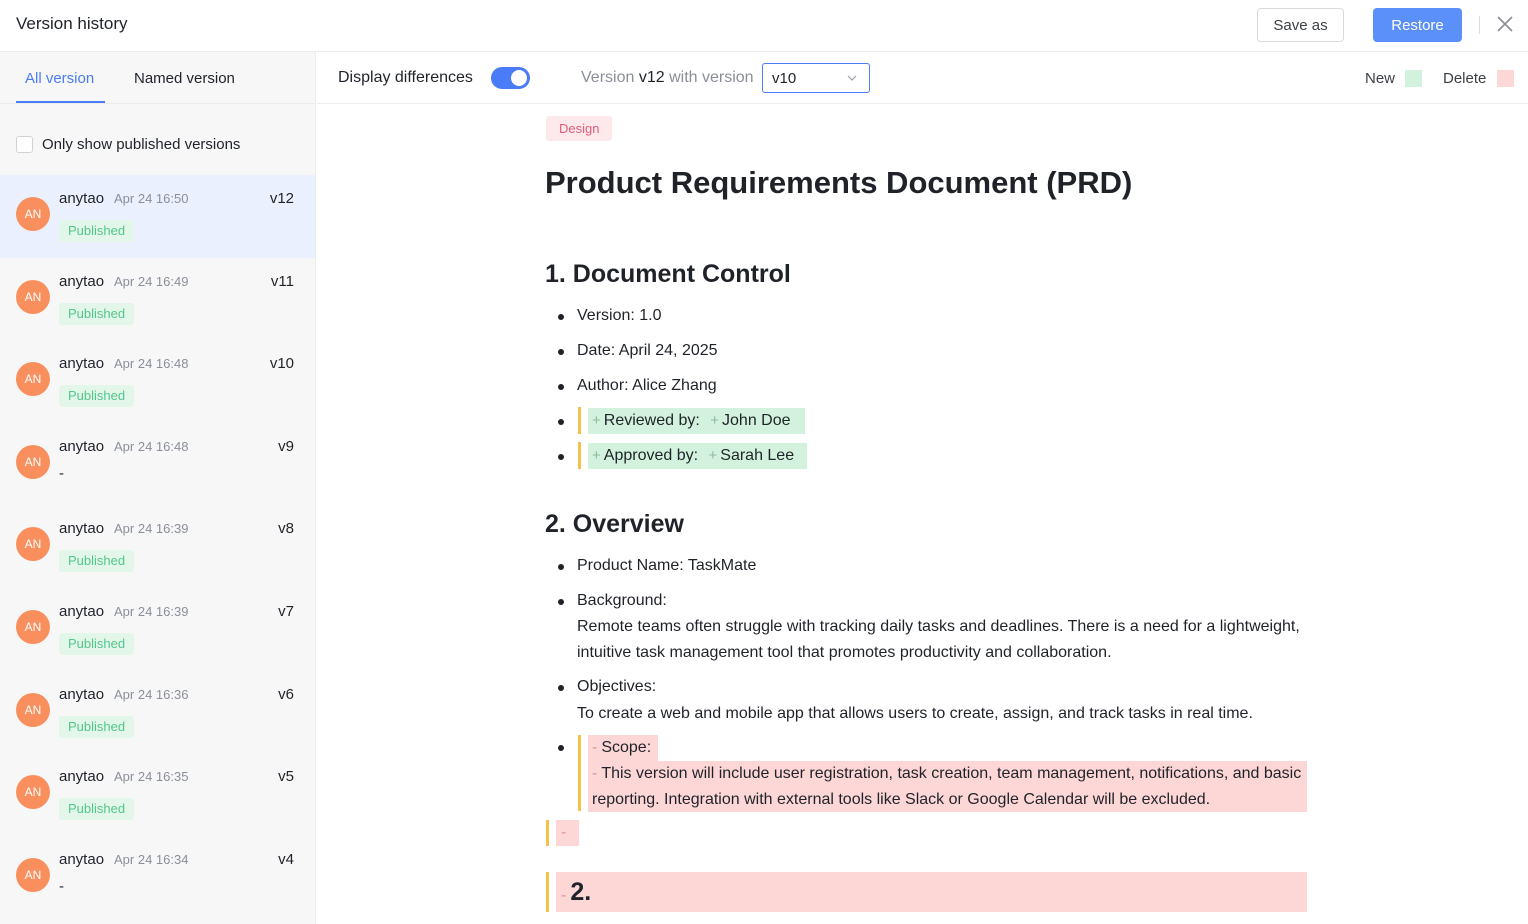 The height and width of the screenshot is (924, 1528). Describe the element at coordinates (519, 78) in the screenshot. I see `toggle-knob` at that location.